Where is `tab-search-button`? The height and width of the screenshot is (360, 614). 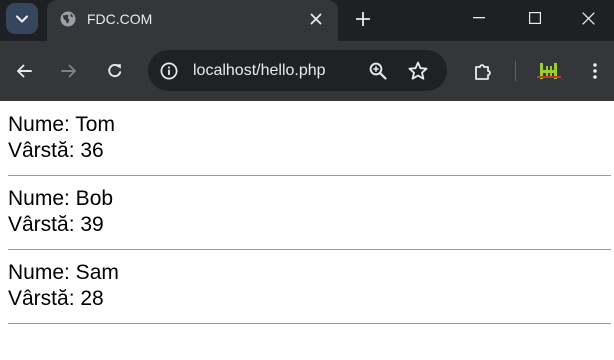
tab-search-button is located at coordinates (22, 18).